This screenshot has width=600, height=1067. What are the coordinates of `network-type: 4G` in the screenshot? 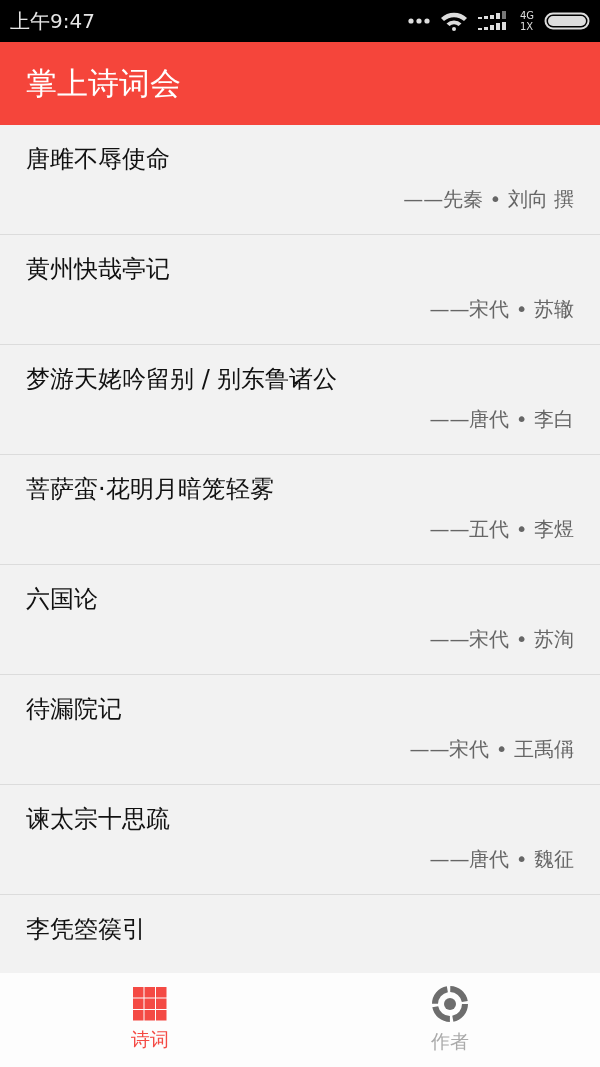 It's located at (526, 15).